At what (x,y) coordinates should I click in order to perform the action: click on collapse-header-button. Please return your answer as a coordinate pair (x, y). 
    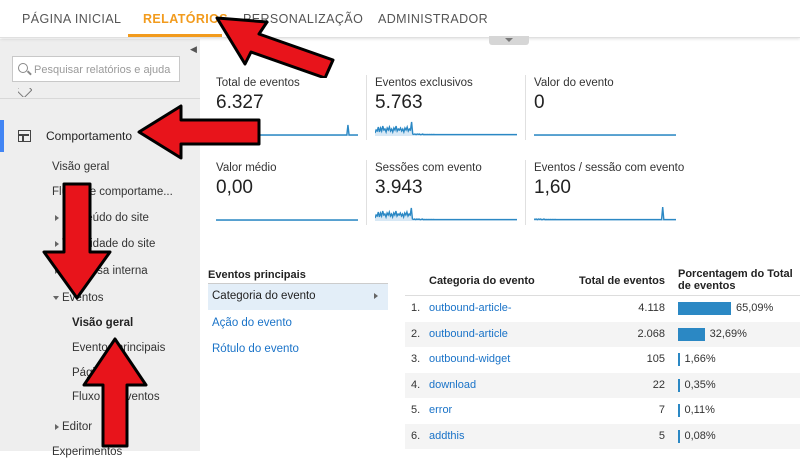
    Looking at the image, I should click on (509, 40).